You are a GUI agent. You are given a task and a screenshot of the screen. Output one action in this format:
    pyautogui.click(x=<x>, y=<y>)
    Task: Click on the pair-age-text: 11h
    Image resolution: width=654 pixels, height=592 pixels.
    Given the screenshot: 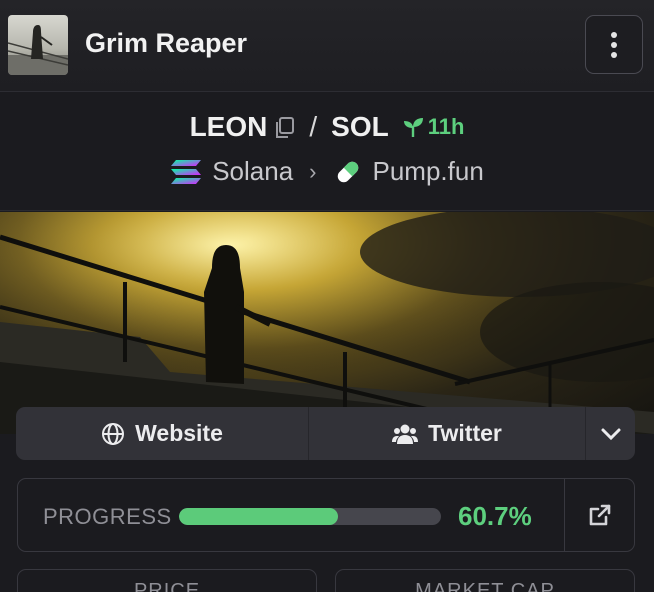 What is the action you would take?
    pyautogui.click(x=446, y=126)
    